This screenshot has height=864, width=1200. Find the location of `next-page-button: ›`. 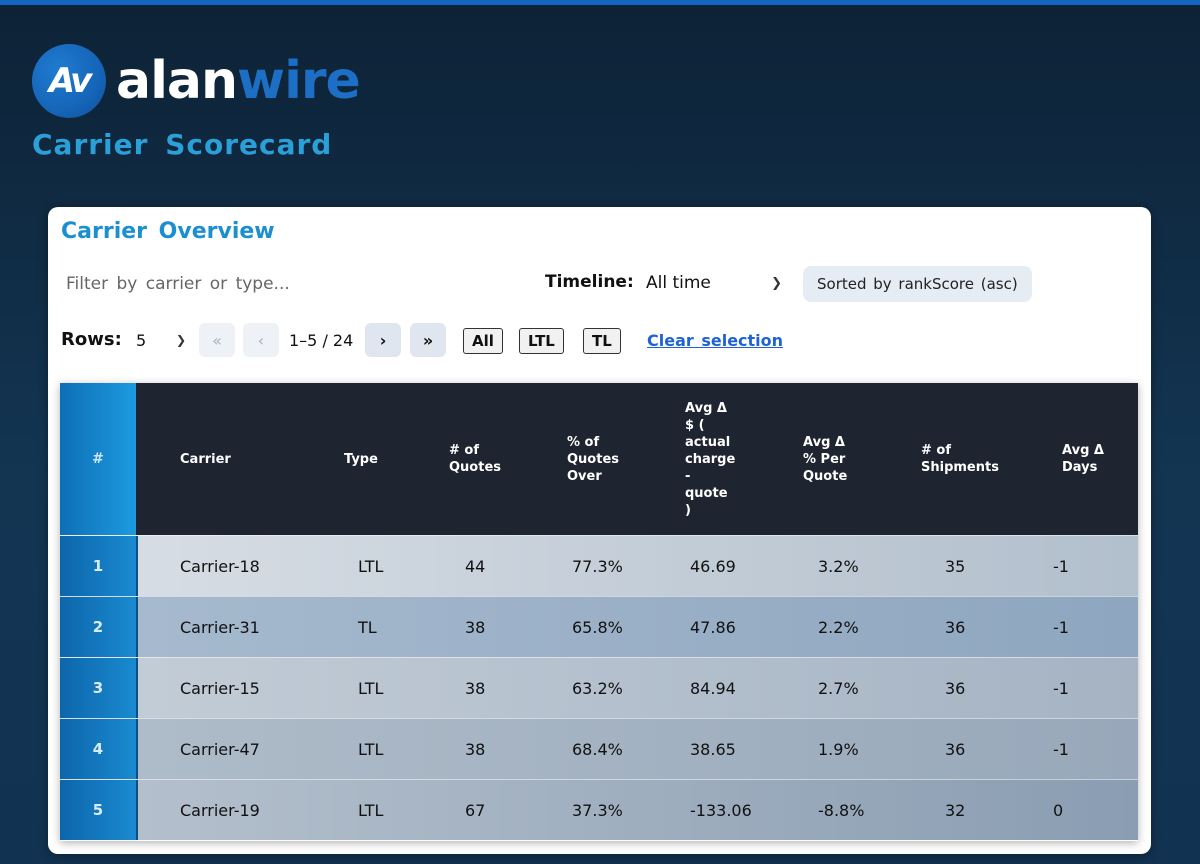

next-page-button: › is located at coordinates (383, 340).